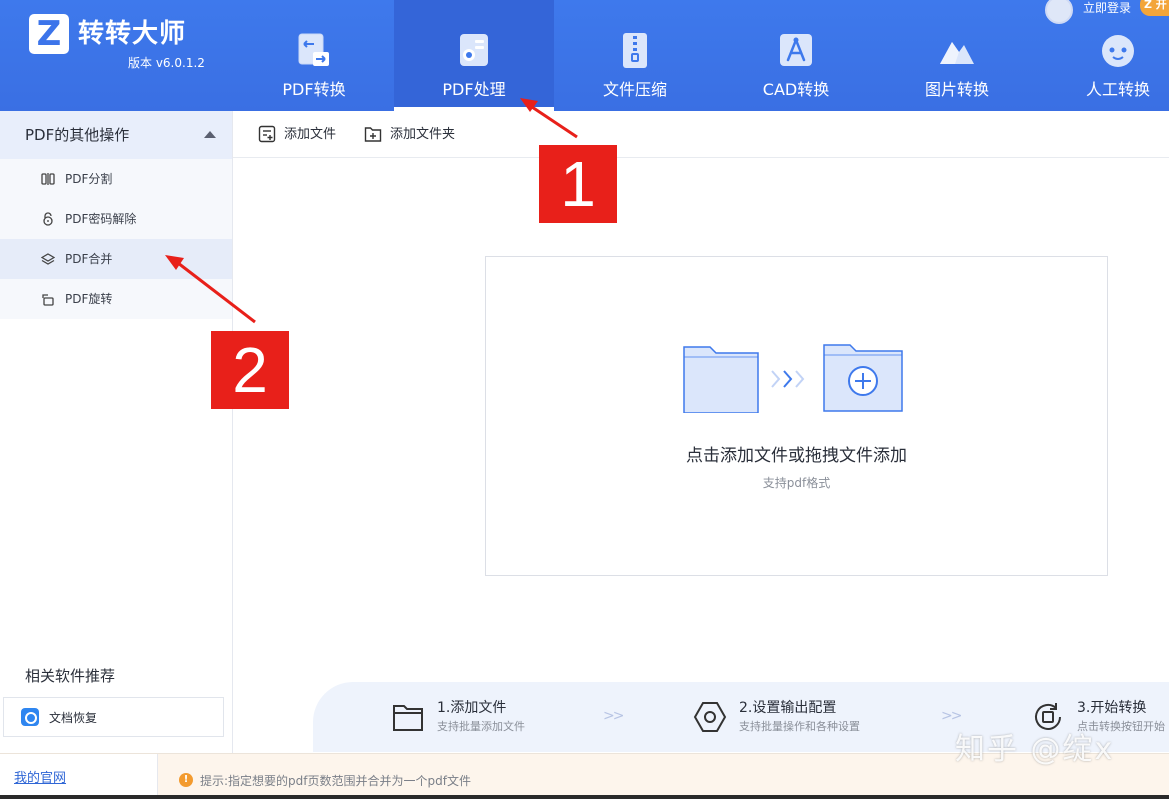 The width and height of the screenshot is (1169, 799). Describe the element at coordinates (710, 717) in the screenshot. I see `settings-step-icon` at that location.